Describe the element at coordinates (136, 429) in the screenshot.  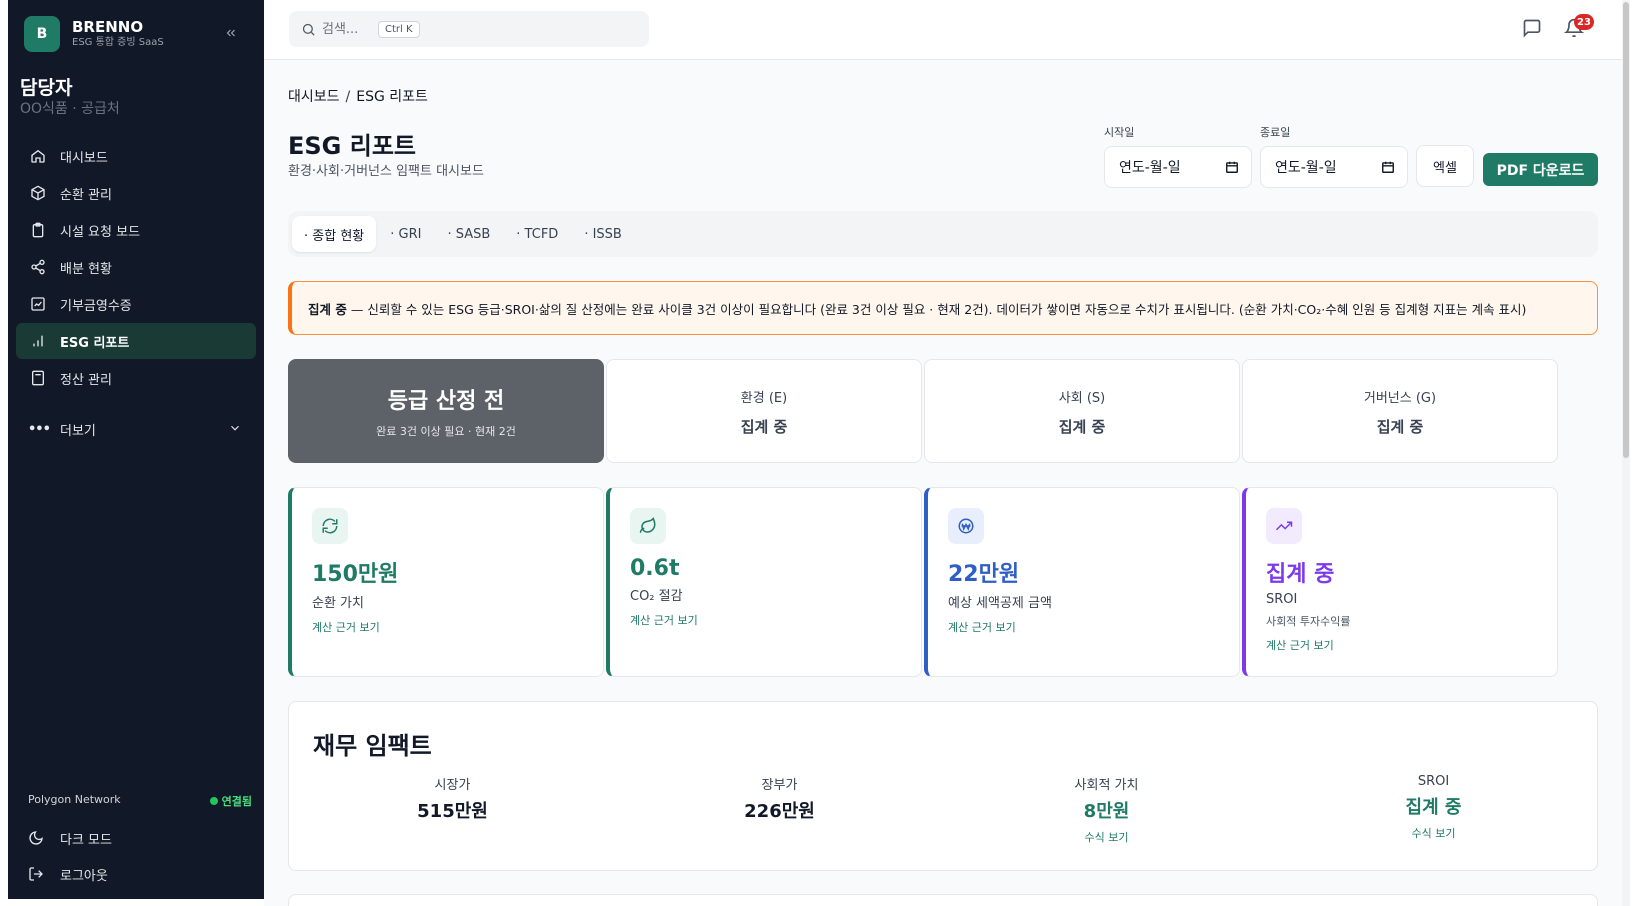
I see `sidebar-more: ••• 더보기` at that location.